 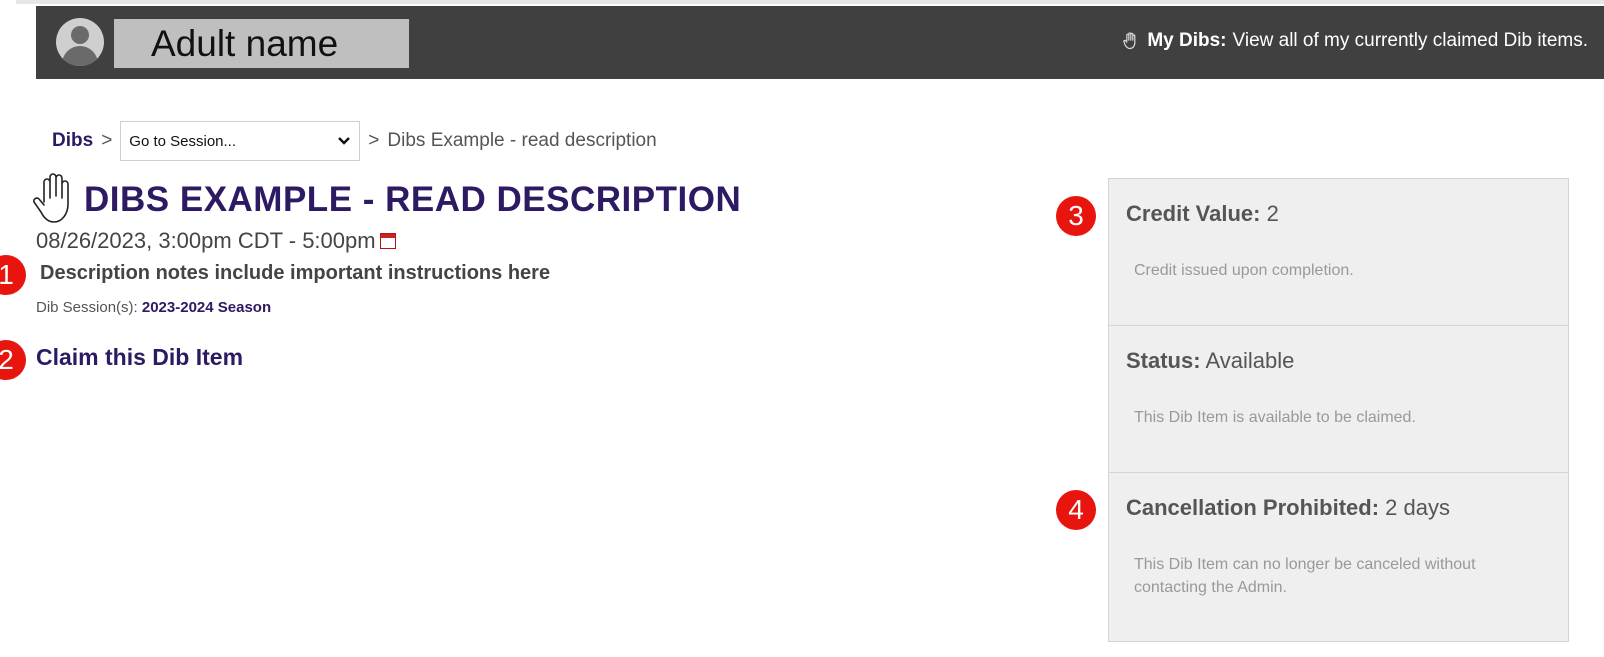 I want to click on marker-4: 4, so click(x=1076, y=510).